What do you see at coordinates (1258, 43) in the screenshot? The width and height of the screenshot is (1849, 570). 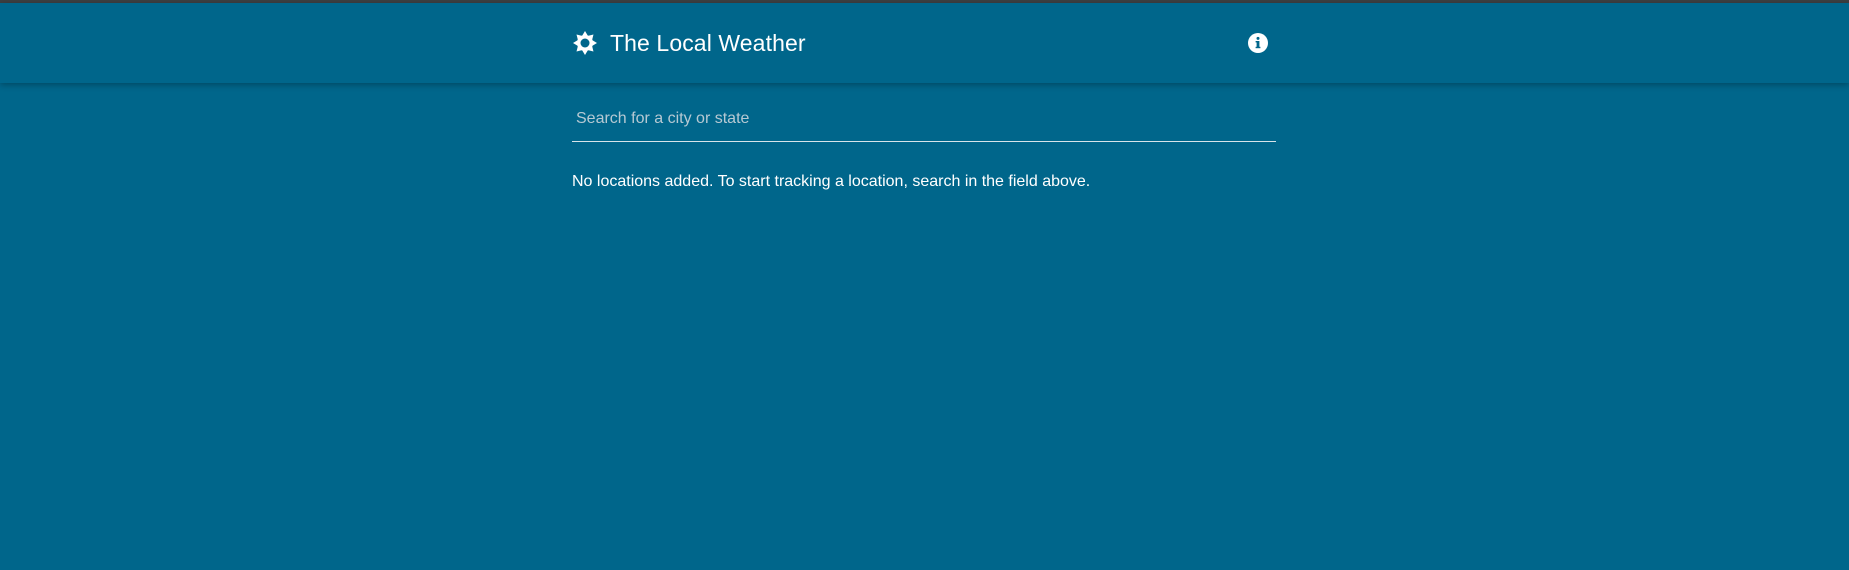 I see `info-icon` at bounding box center [1258, 43].